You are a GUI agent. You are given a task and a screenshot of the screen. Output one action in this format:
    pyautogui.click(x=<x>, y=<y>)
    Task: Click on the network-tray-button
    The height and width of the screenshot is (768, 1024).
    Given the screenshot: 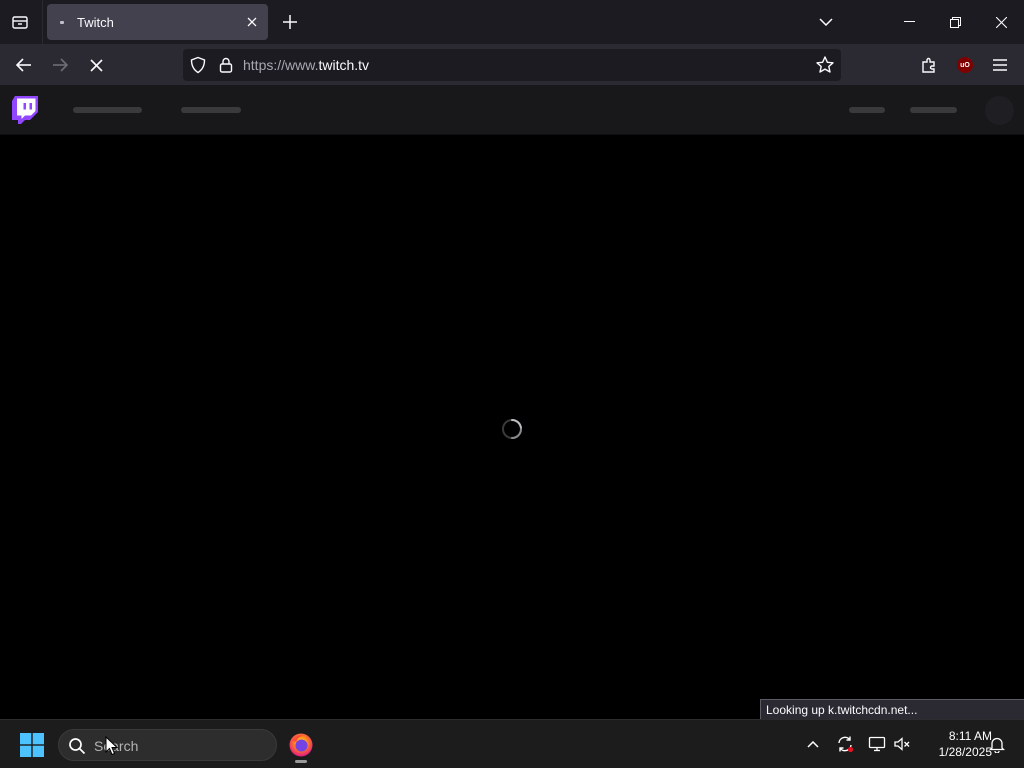 What is the action you would take?
    pyautogui.click(x=877, y=744)
    